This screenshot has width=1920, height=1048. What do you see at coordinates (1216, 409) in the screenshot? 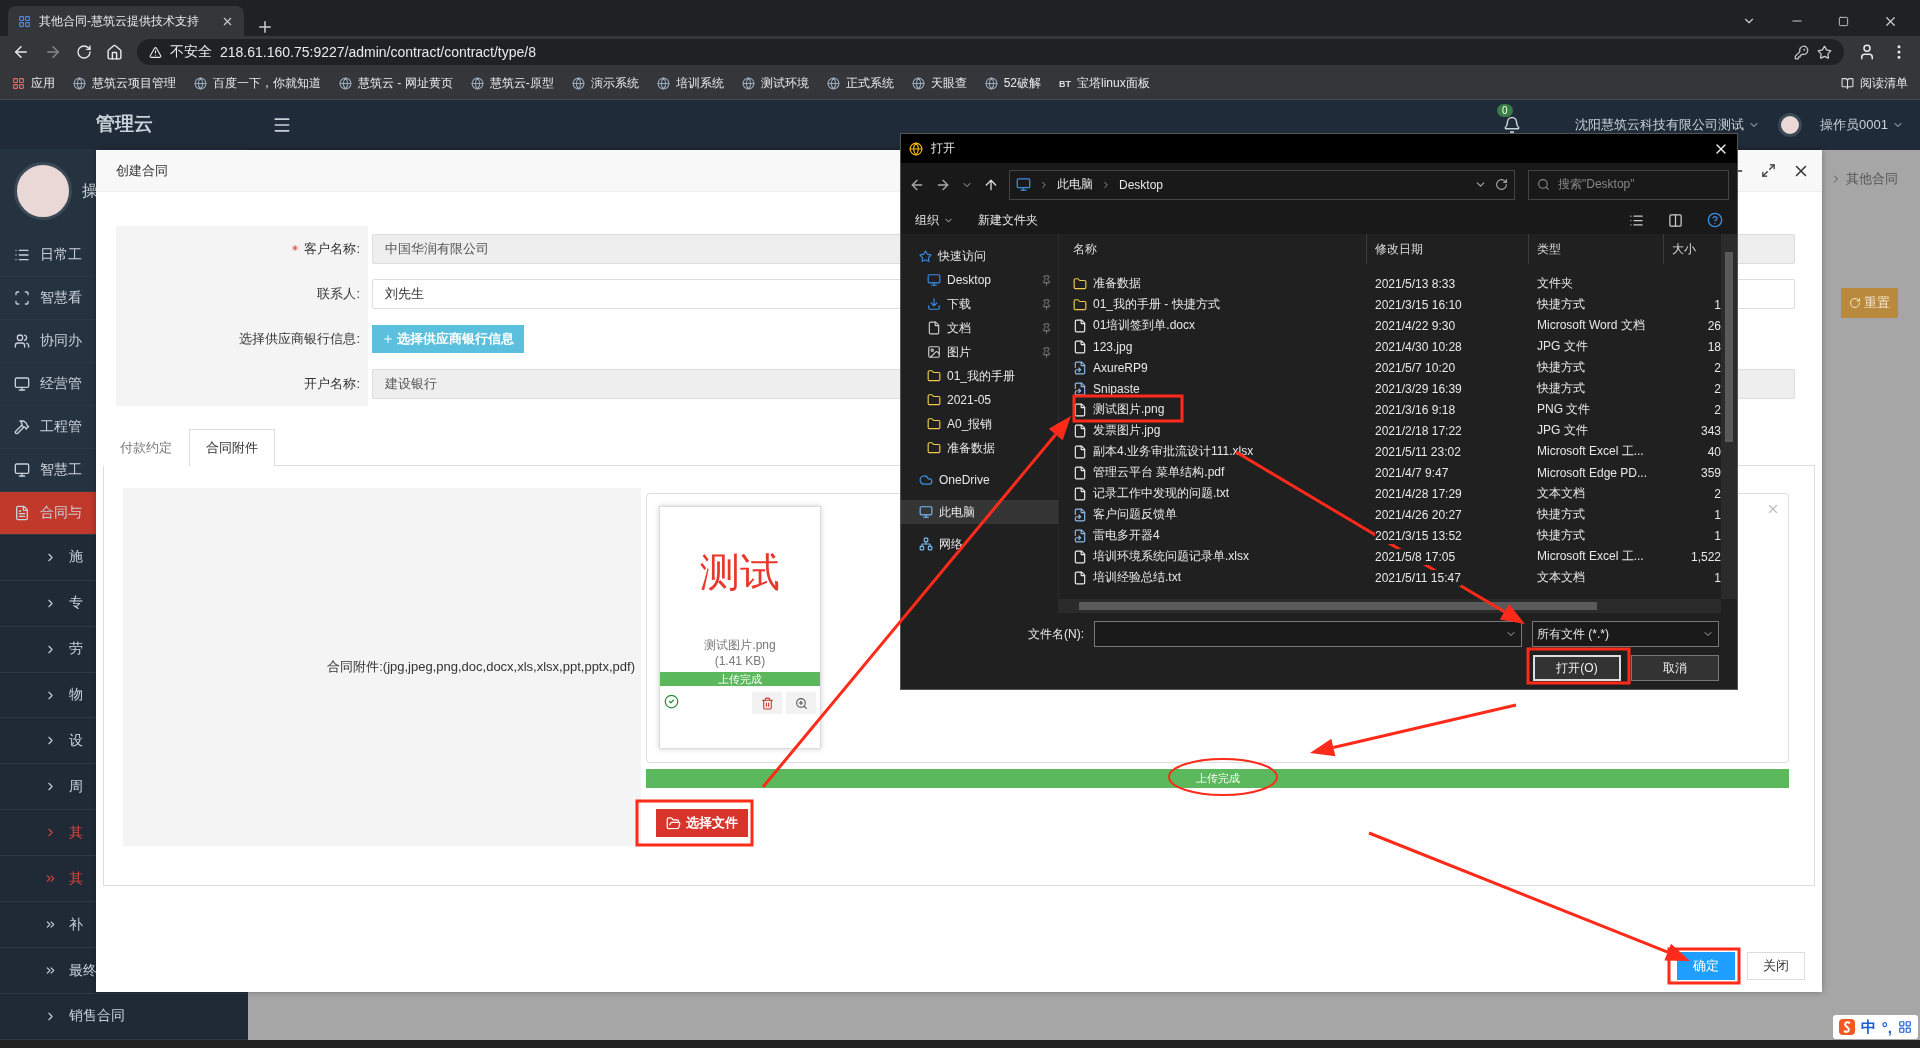
I see `file-name-cell: 测试图片.png` at bounding box center [1216, 409].